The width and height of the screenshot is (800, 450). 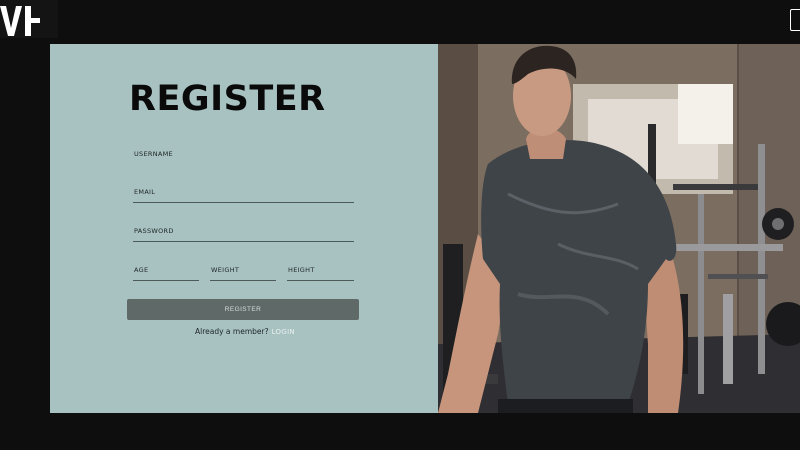 I want to click on email-field: EMAIL, so click(x=243, y=195).